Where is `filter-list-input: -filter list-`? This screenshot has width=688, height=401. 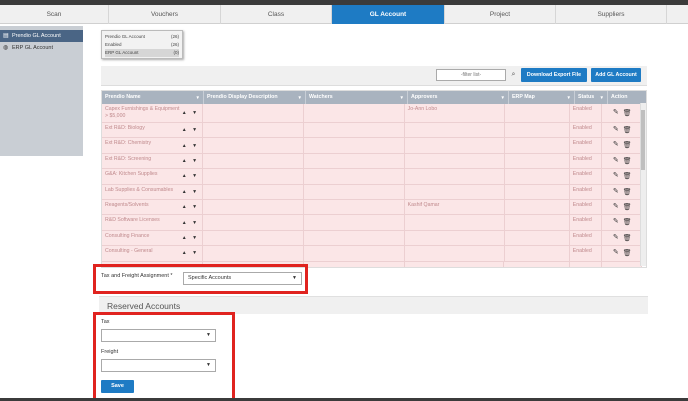
filter-list-input: -filter list- is located at coordinates (471, 75).